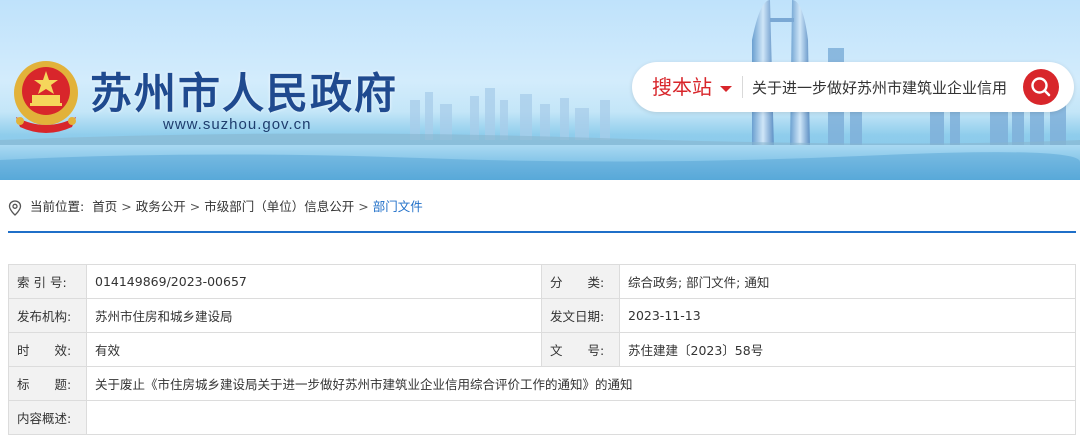  Describe the element at coordinates (398, 206) in the screenshot. I see `breadcrumb-dept-docs: 部门文件` at that location.